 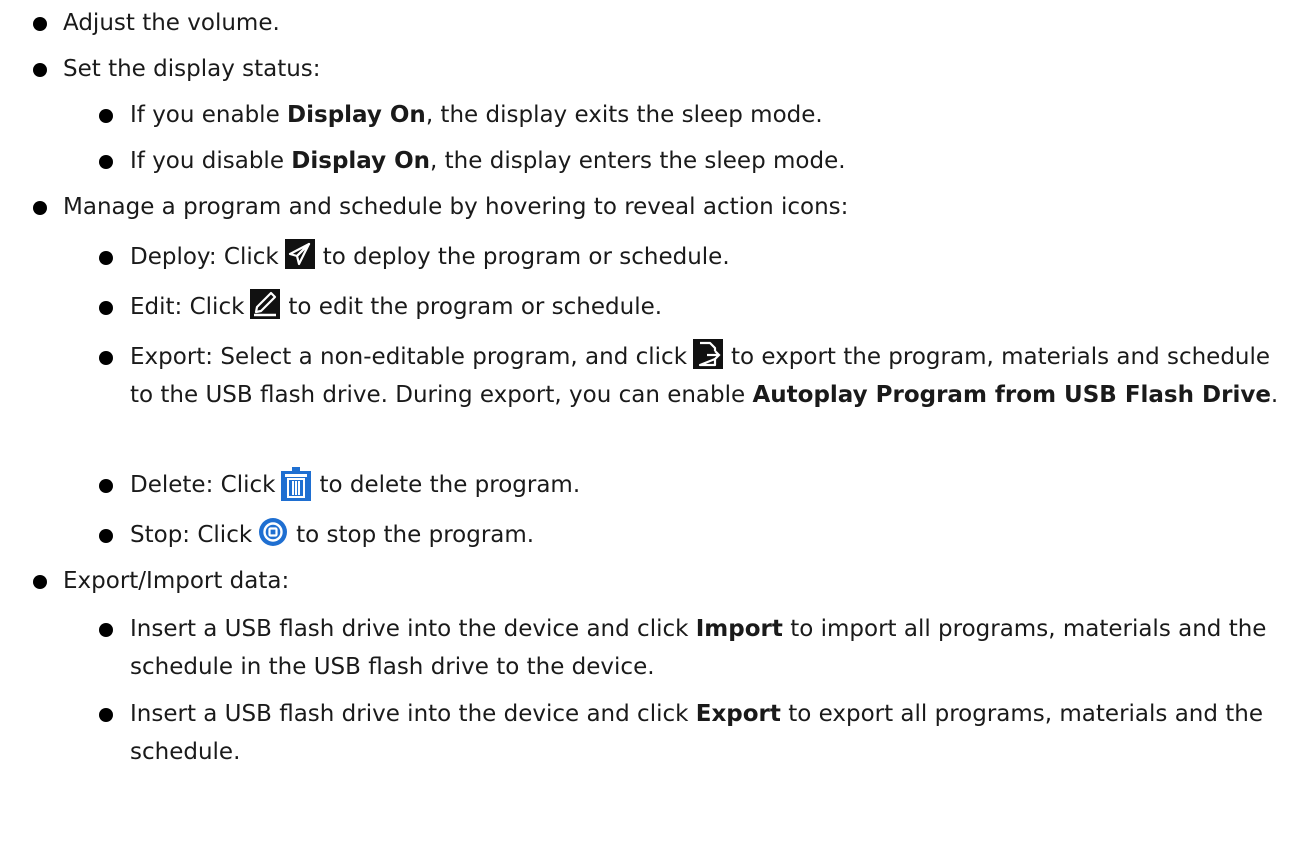 I want to click on export-file-icon, so click(x=708, y=353).